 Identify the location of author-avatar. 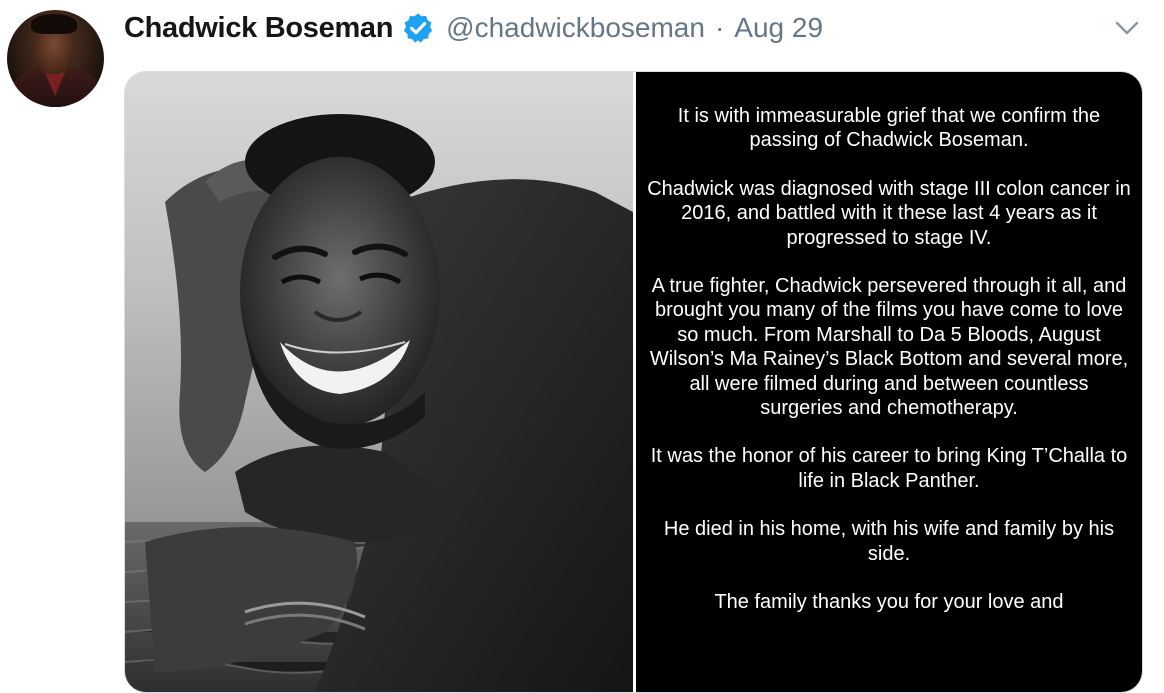
(55, 58).